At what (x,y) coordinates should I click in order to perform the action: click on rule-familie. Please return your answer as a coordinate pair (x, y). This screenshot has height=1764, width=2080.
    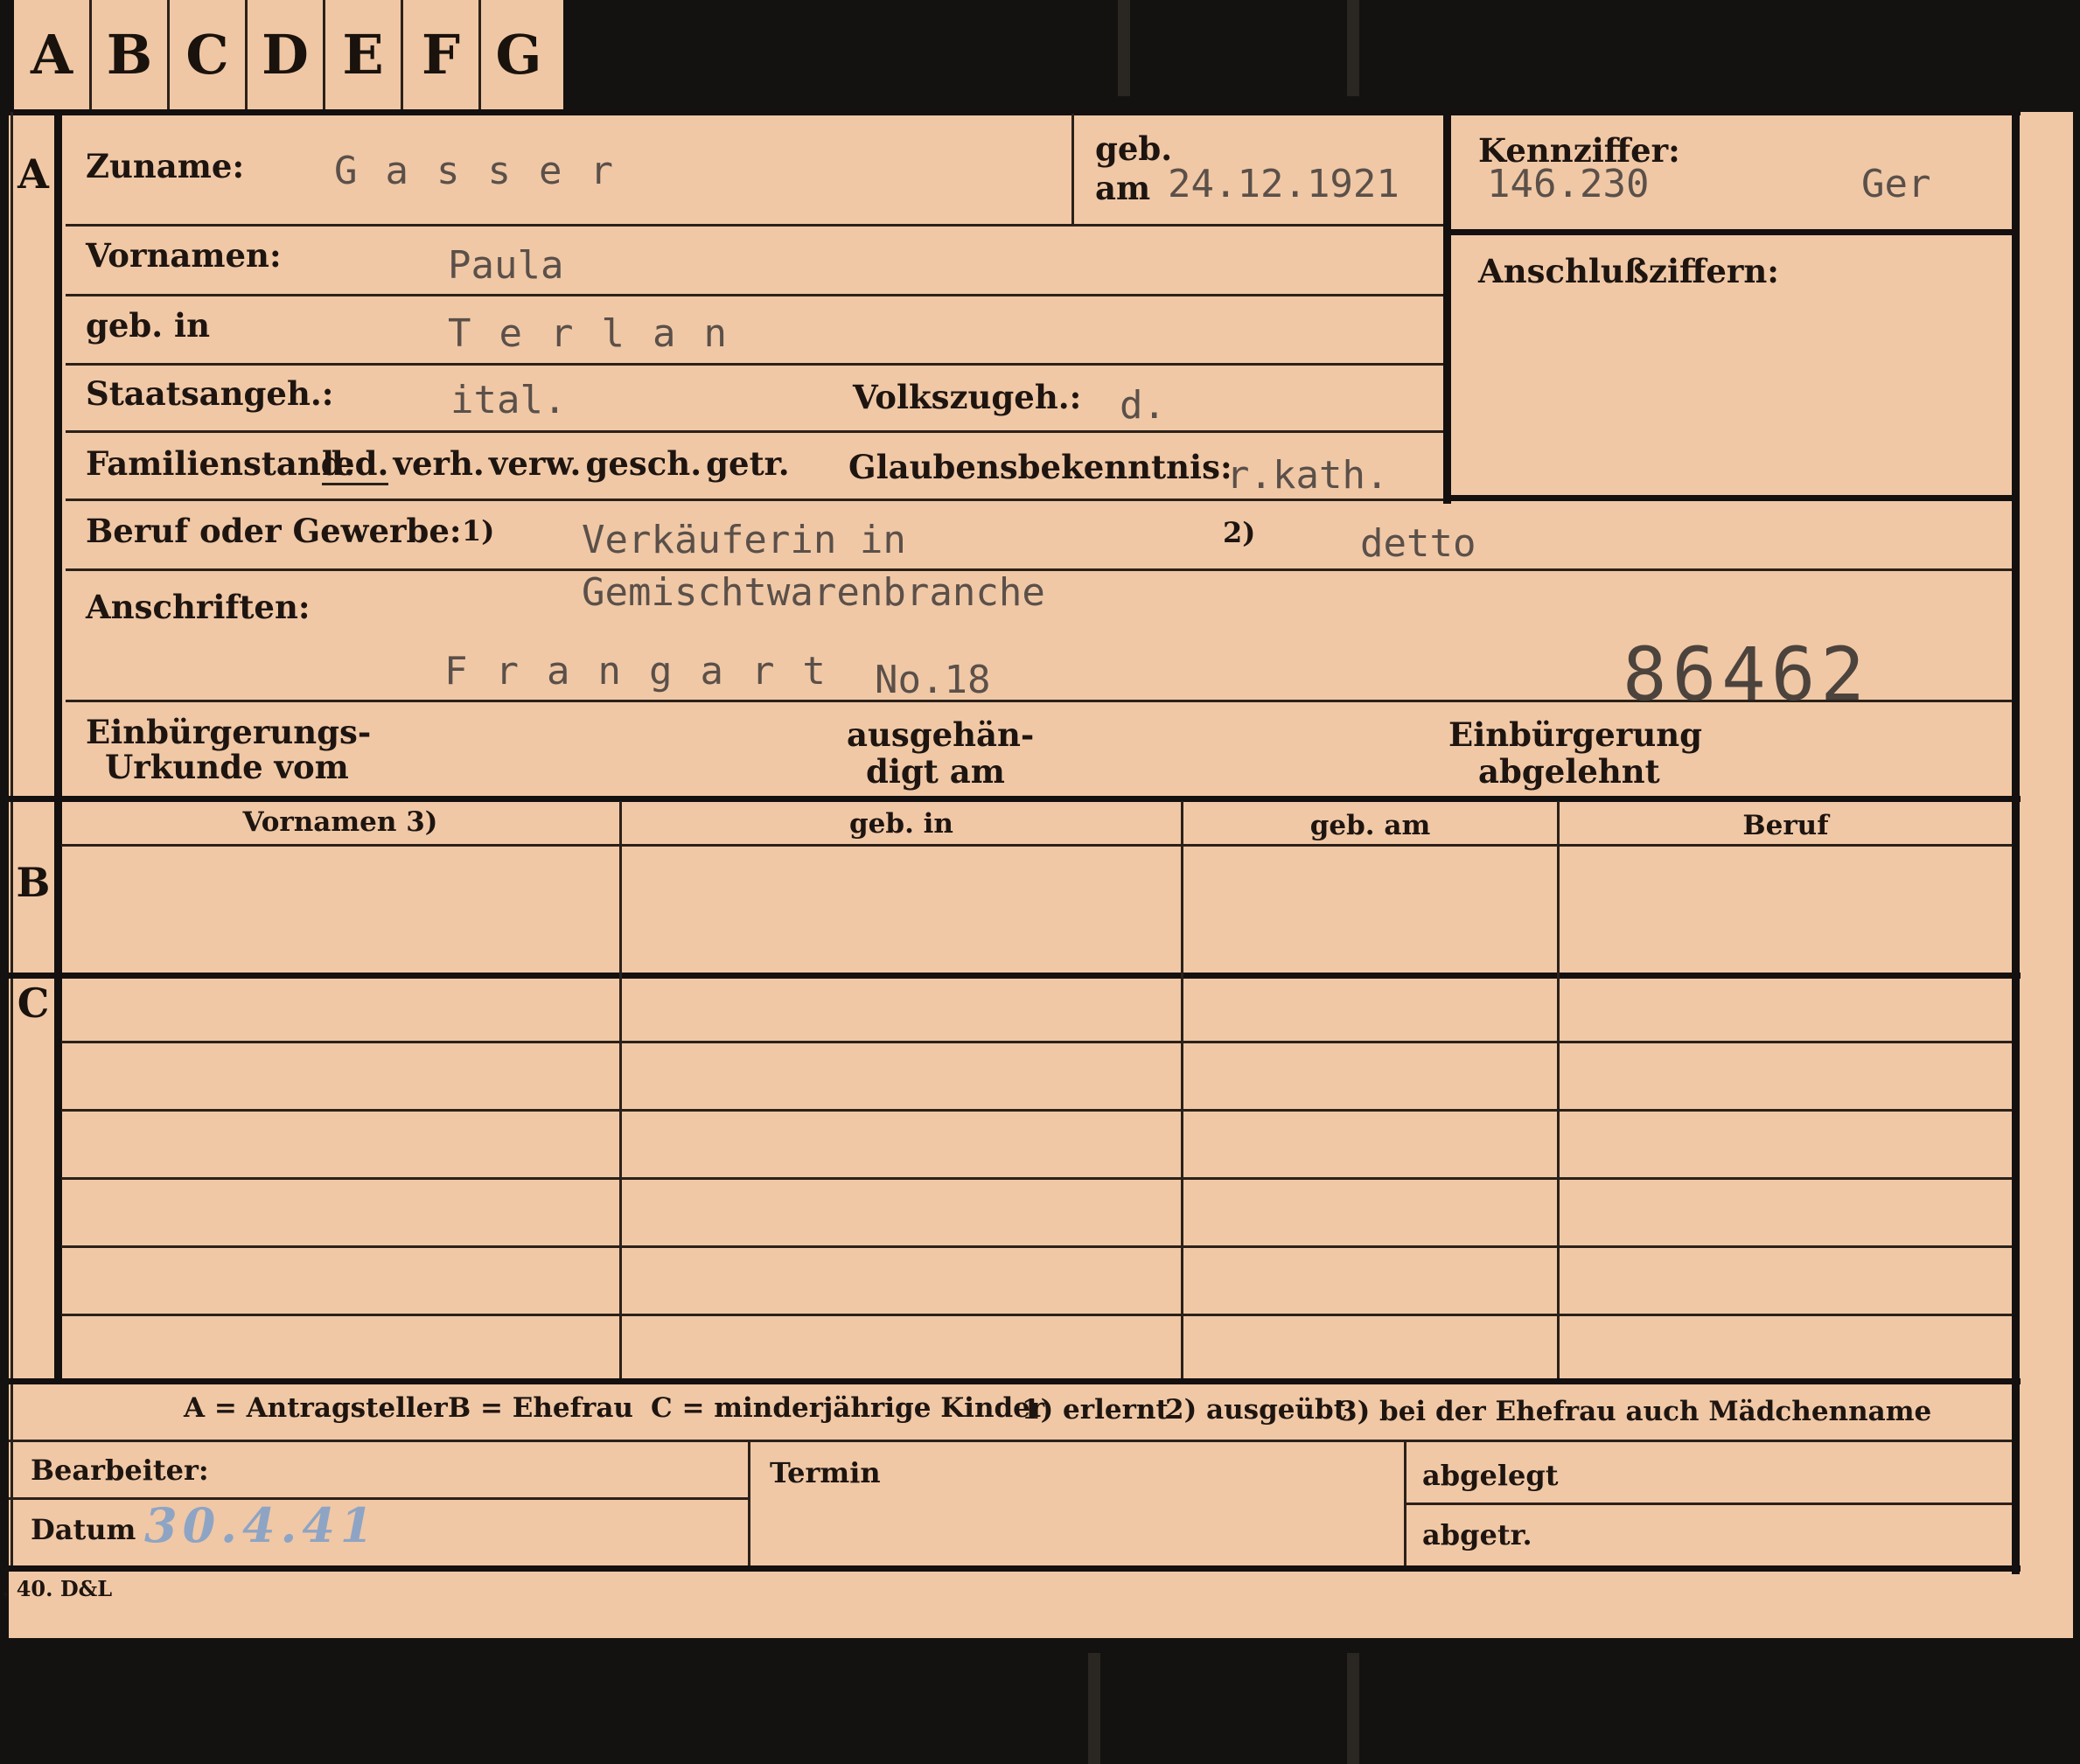
    Looking at the image, I should click on (754, 500).